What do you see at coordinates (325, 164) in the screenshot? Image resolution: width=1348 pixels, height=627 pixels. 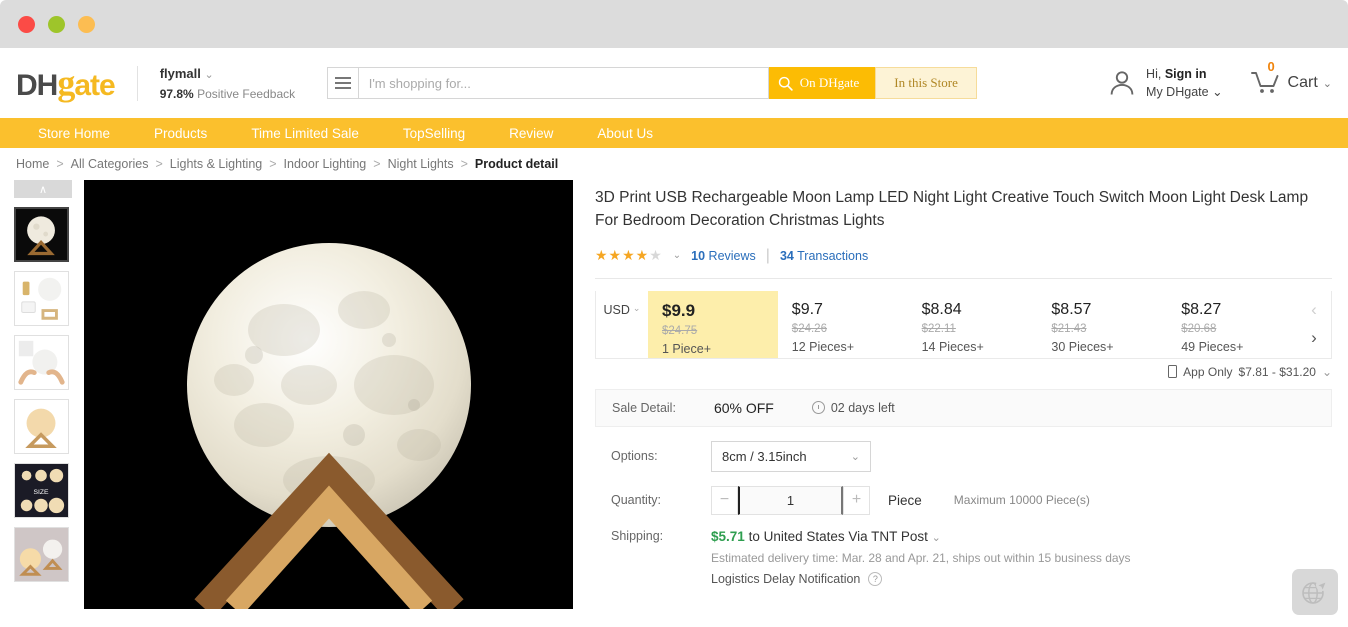 I see `breadcrumb-indoor-lighting: Indoor Lighting` at bounding box center [325, 164].